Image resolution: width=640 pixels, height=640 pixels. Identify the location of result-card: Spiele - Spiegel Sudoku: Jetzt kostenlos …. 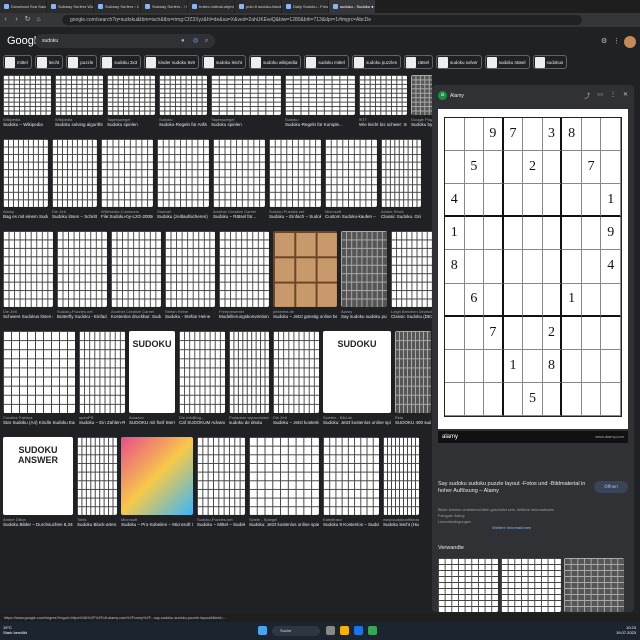
(284, 482).